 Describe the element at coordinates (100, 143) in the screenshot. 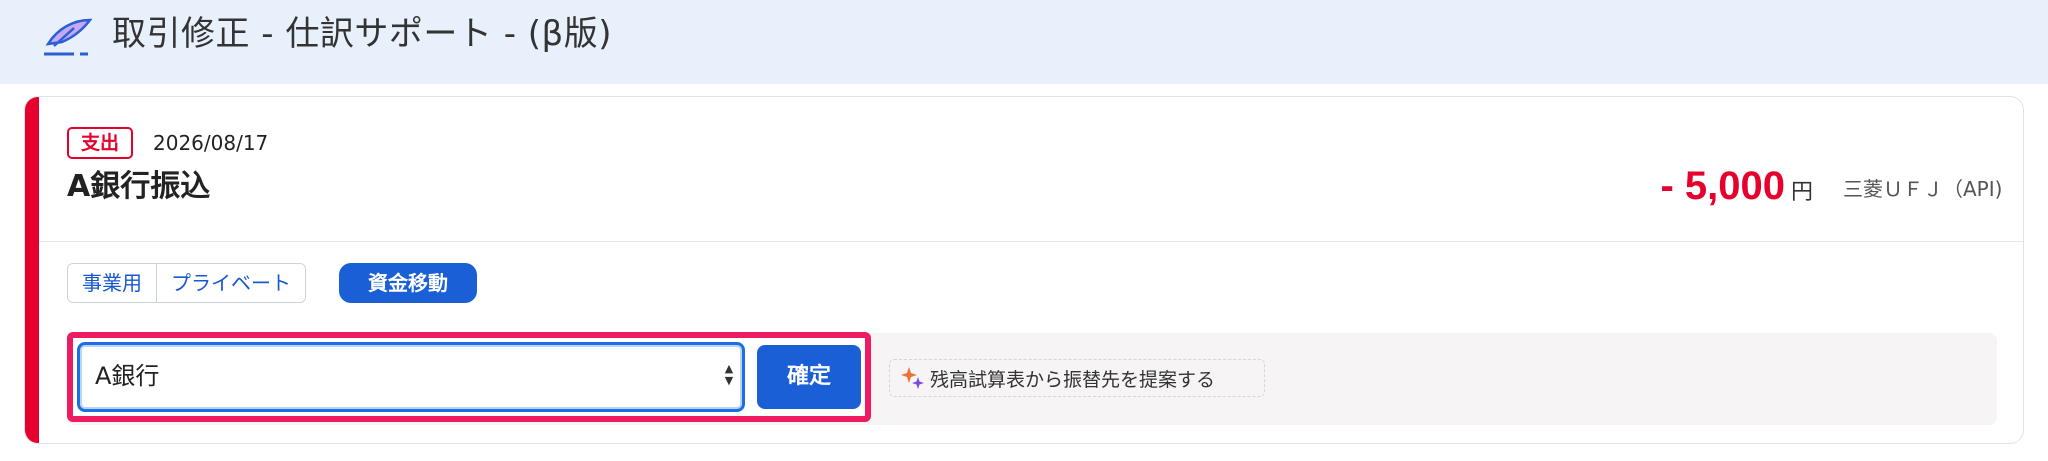

I see `transaction-type-badge: 支出` at that location.